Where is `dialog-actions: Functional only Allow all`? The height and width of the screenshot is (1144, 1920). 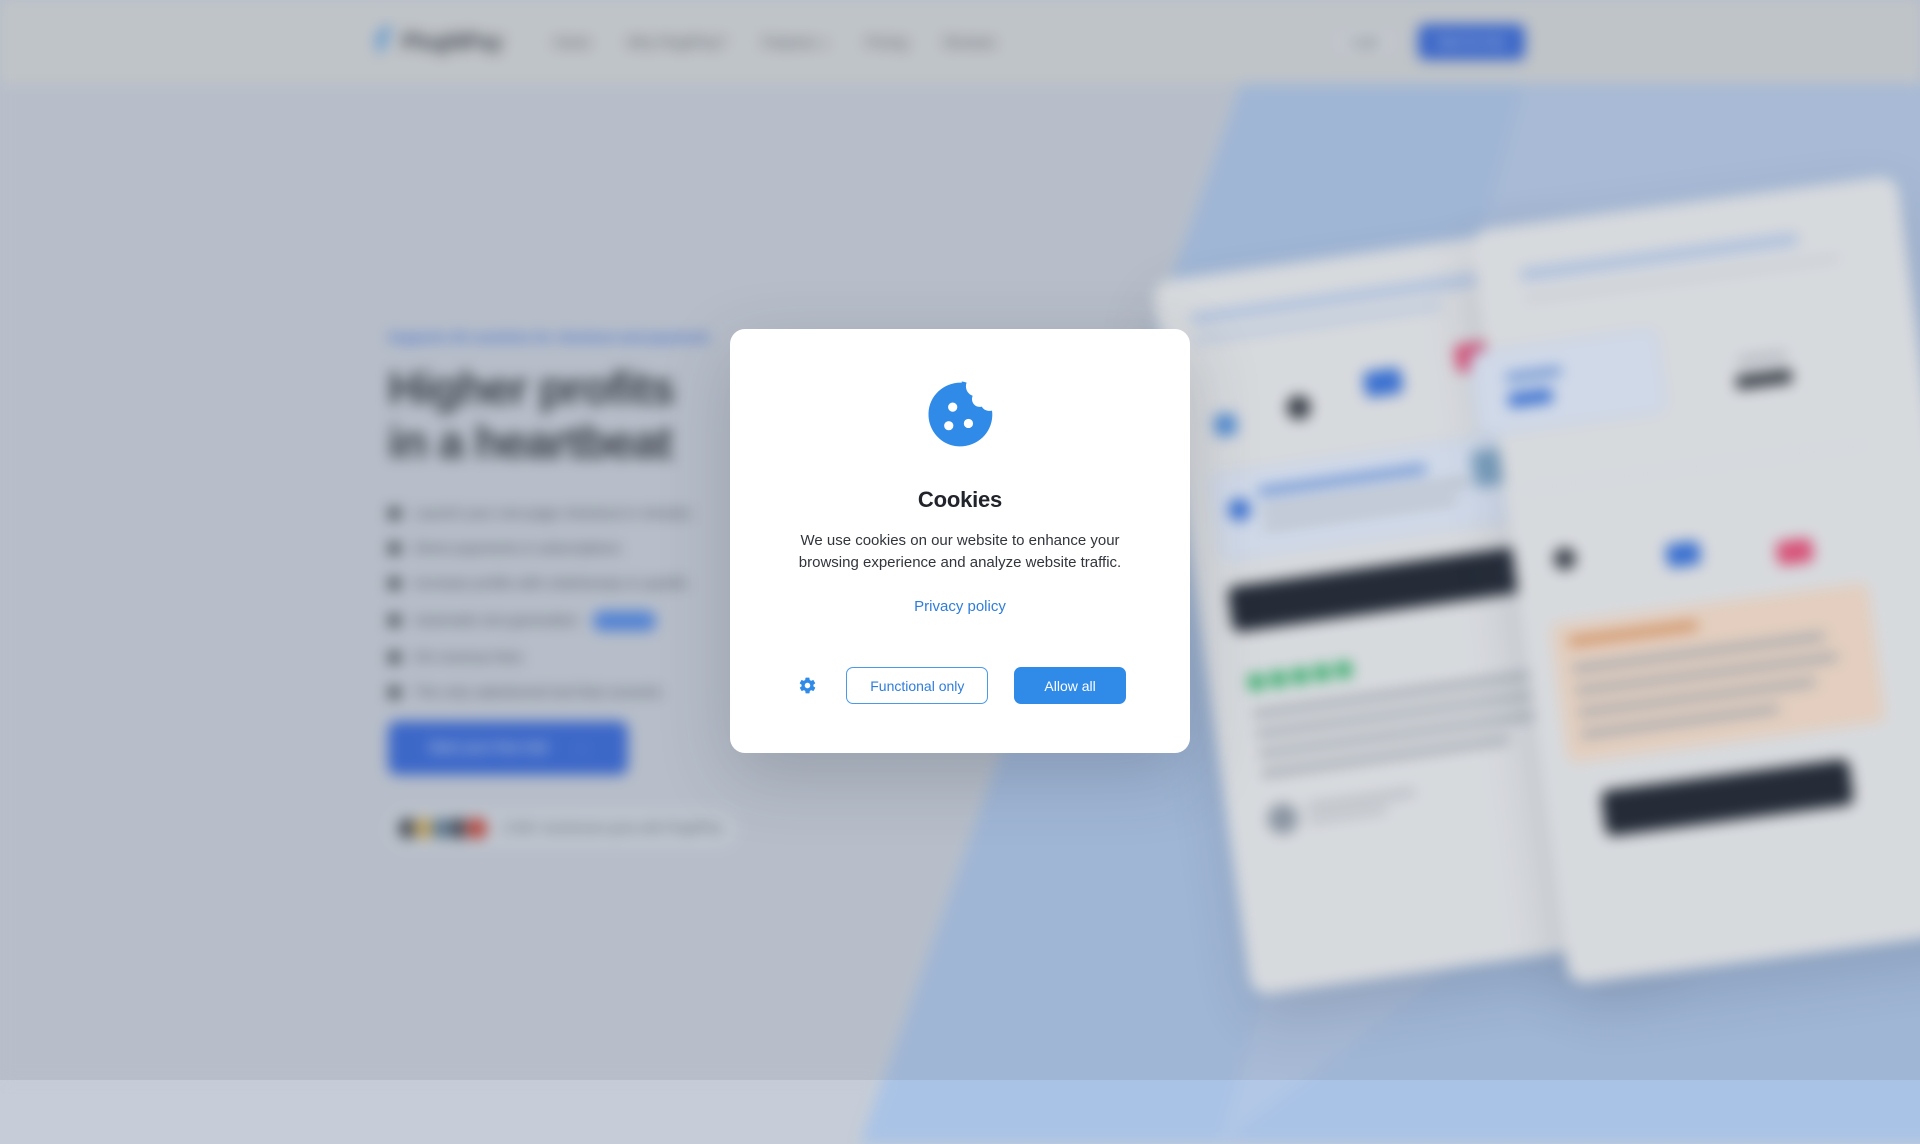 dialog-actions: Functional only Allow all is located at coordinates (960, 685).